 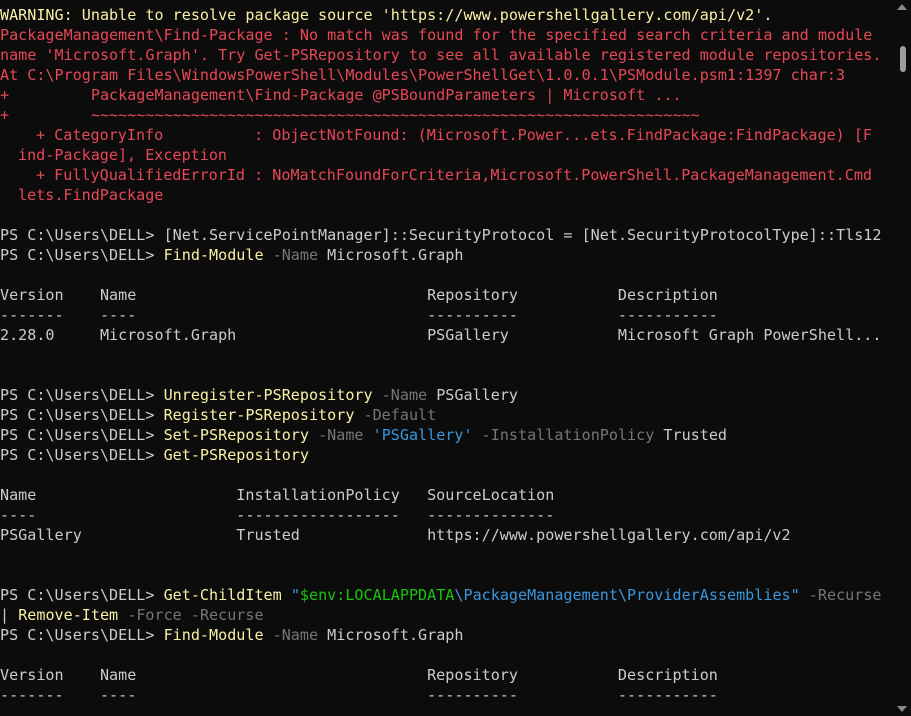 I want to click on cmdlet: Remove-Item, so click(x=68, y=615).